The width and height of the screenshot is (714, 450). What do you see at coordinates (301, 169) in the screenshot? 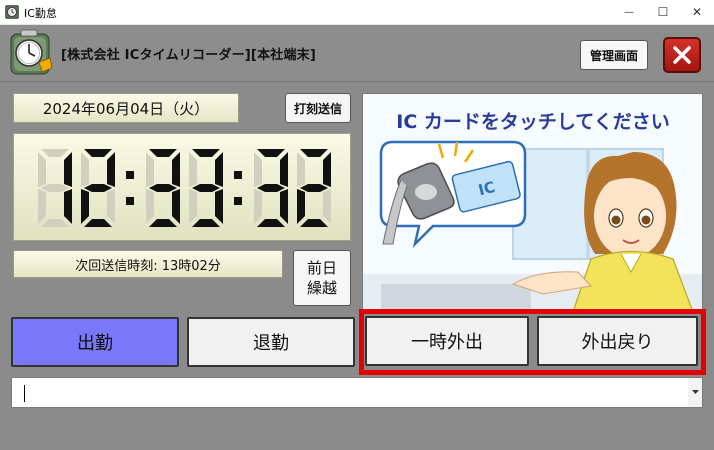
I see `second-digit-2-segment-f` at bounding box center [301, 169].